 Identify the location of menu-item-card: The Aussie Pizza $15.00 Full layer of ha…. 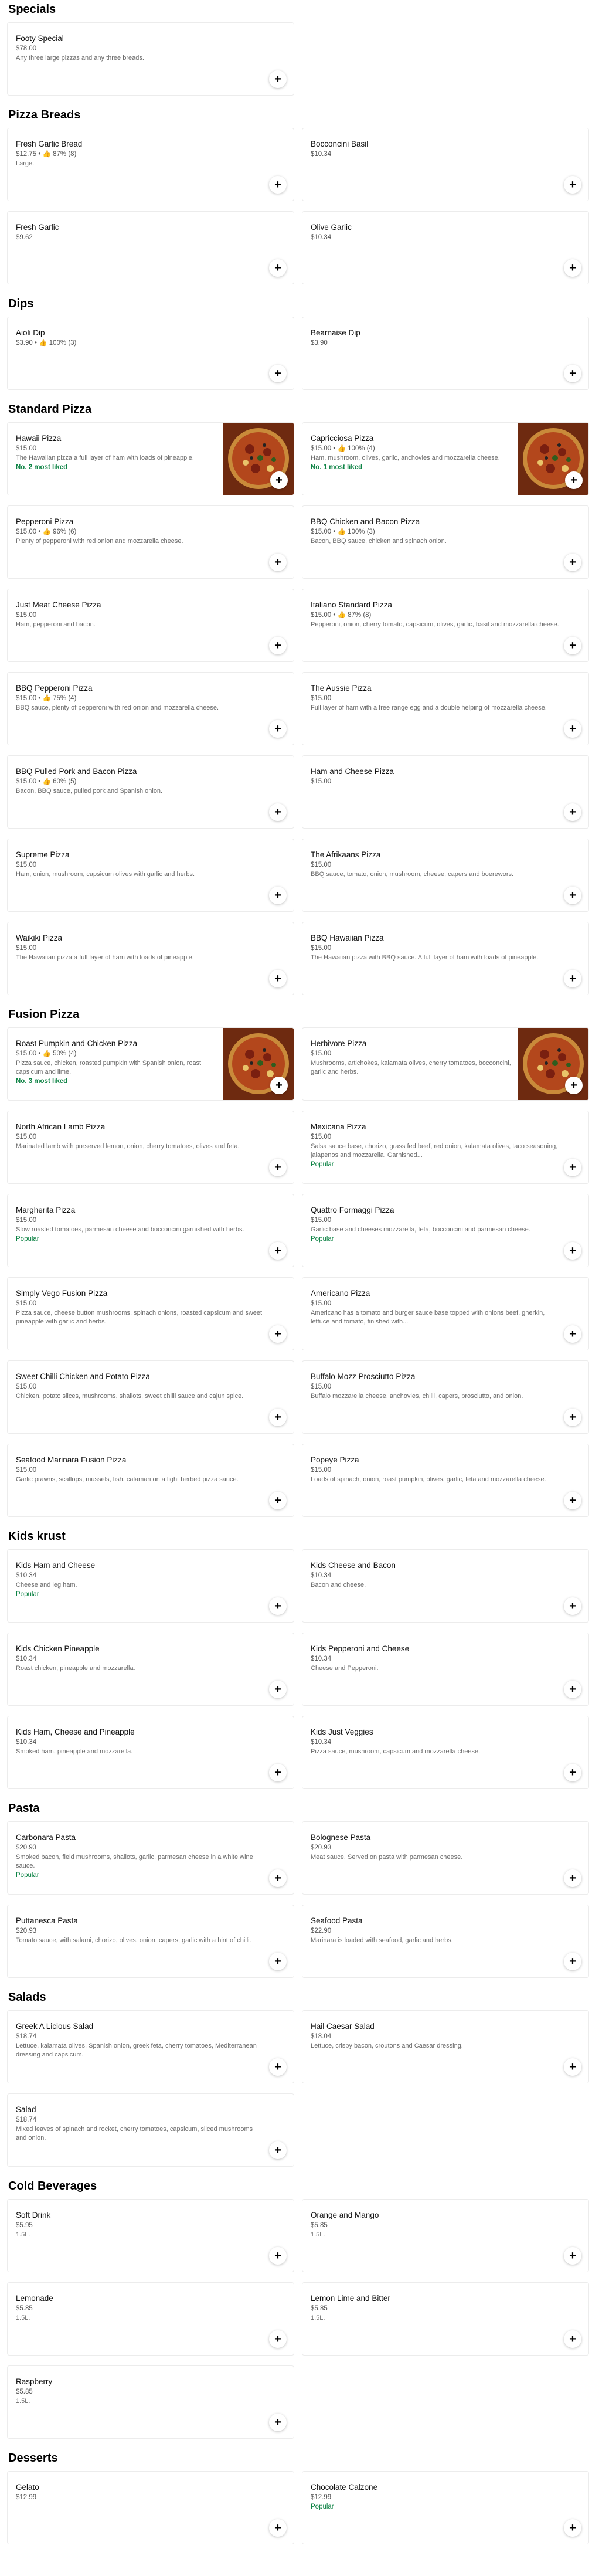
(445, 708).